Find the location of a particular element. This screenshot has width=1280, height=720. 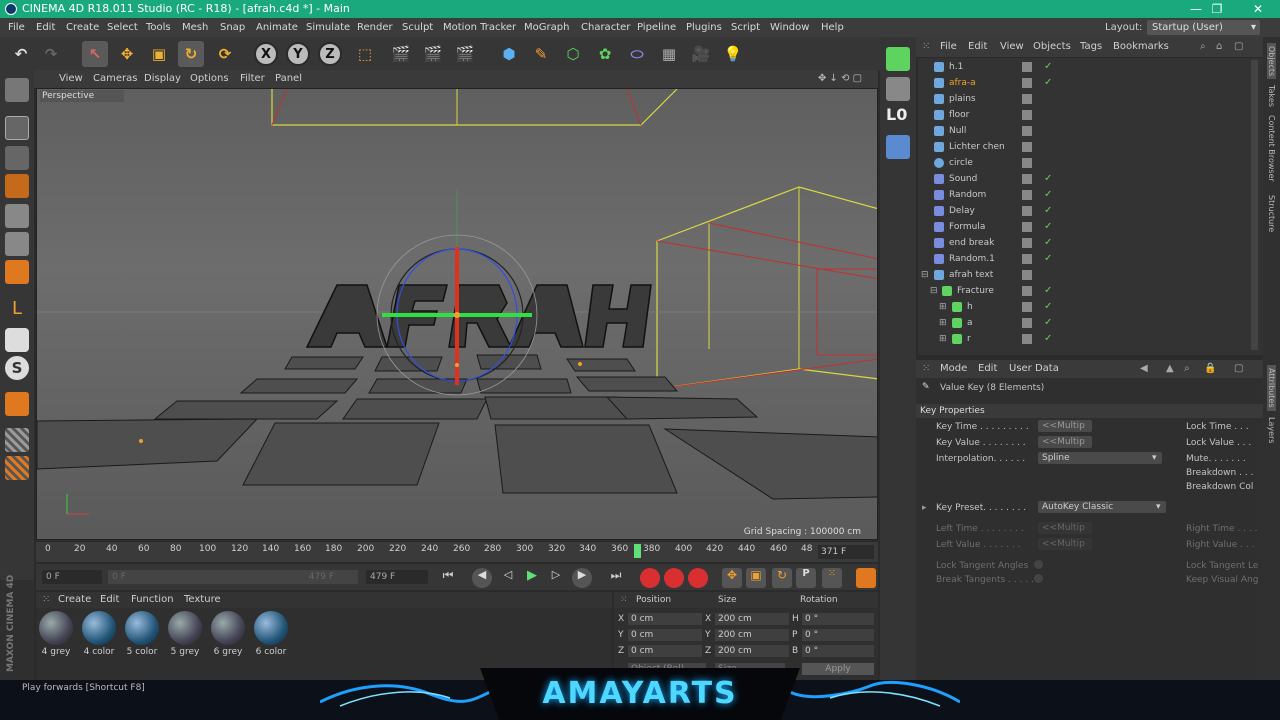

model-mode-icon is located at coordinates (17, 128).